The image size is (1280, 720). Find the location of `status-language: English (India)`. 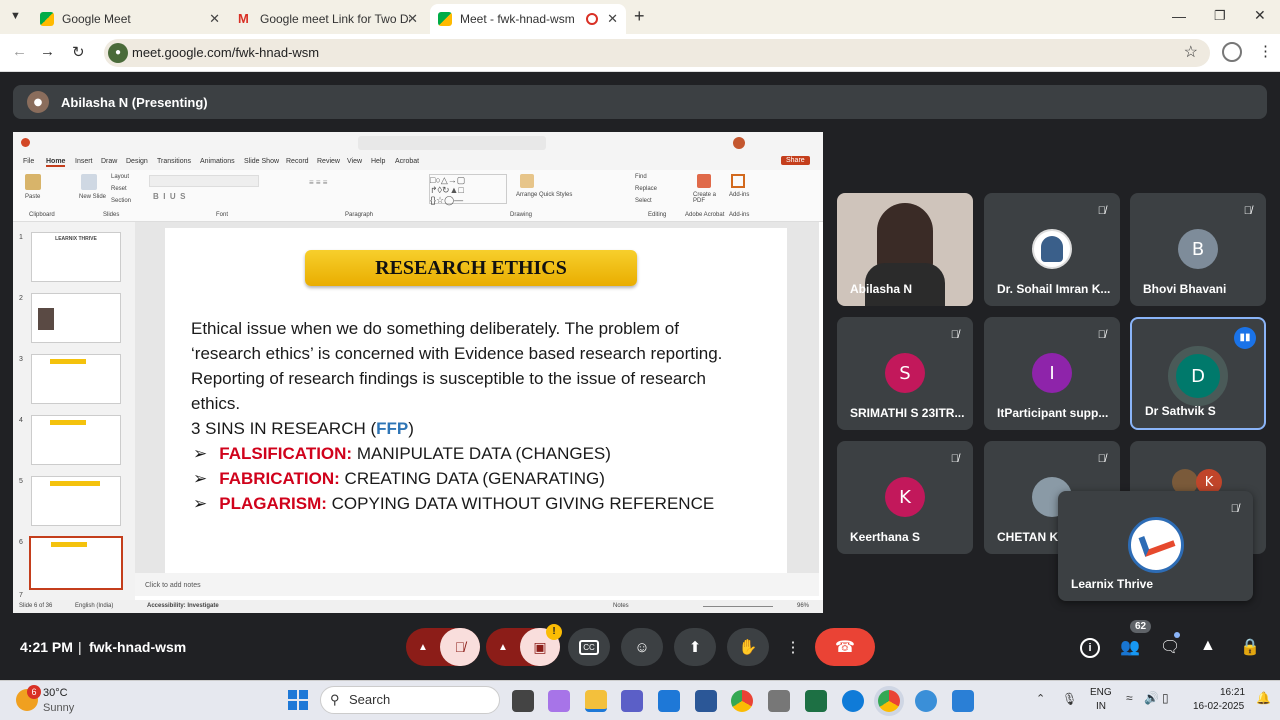

status-language: English (India) is located at coordinates (94, 606).